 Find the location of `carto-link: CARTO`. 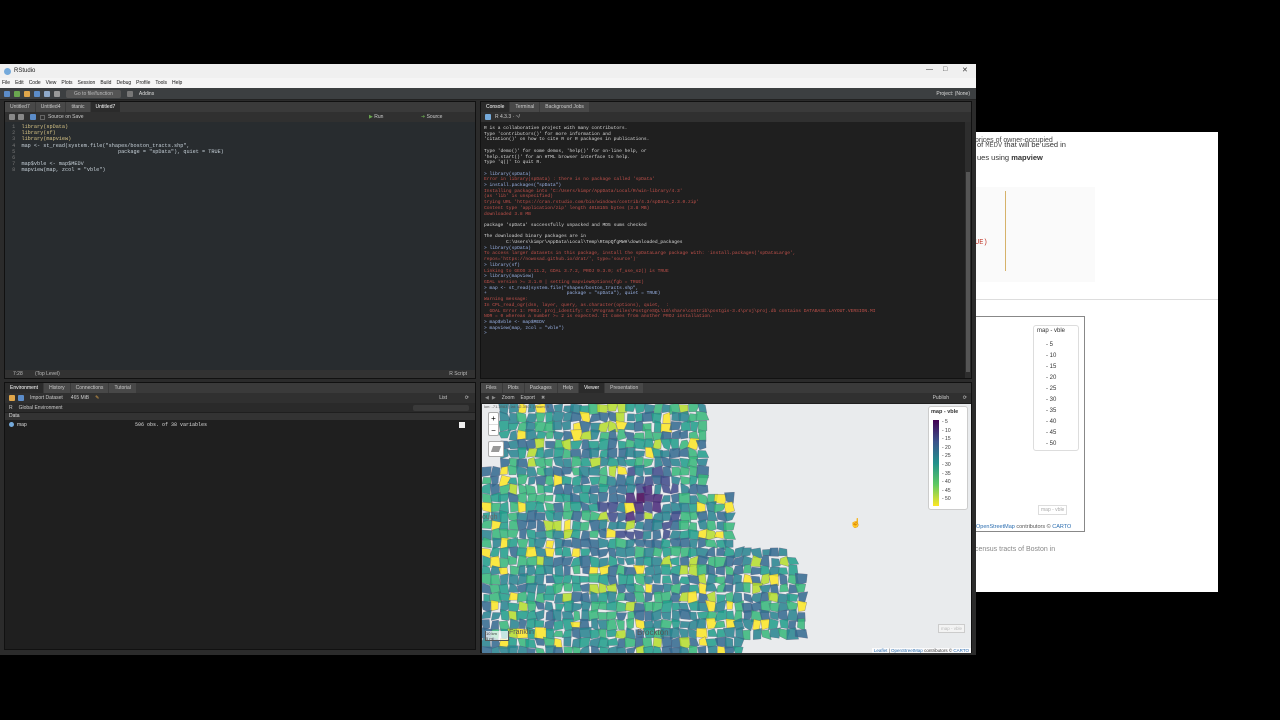

carto-link: CARTO is located at coordinates (961, 650).